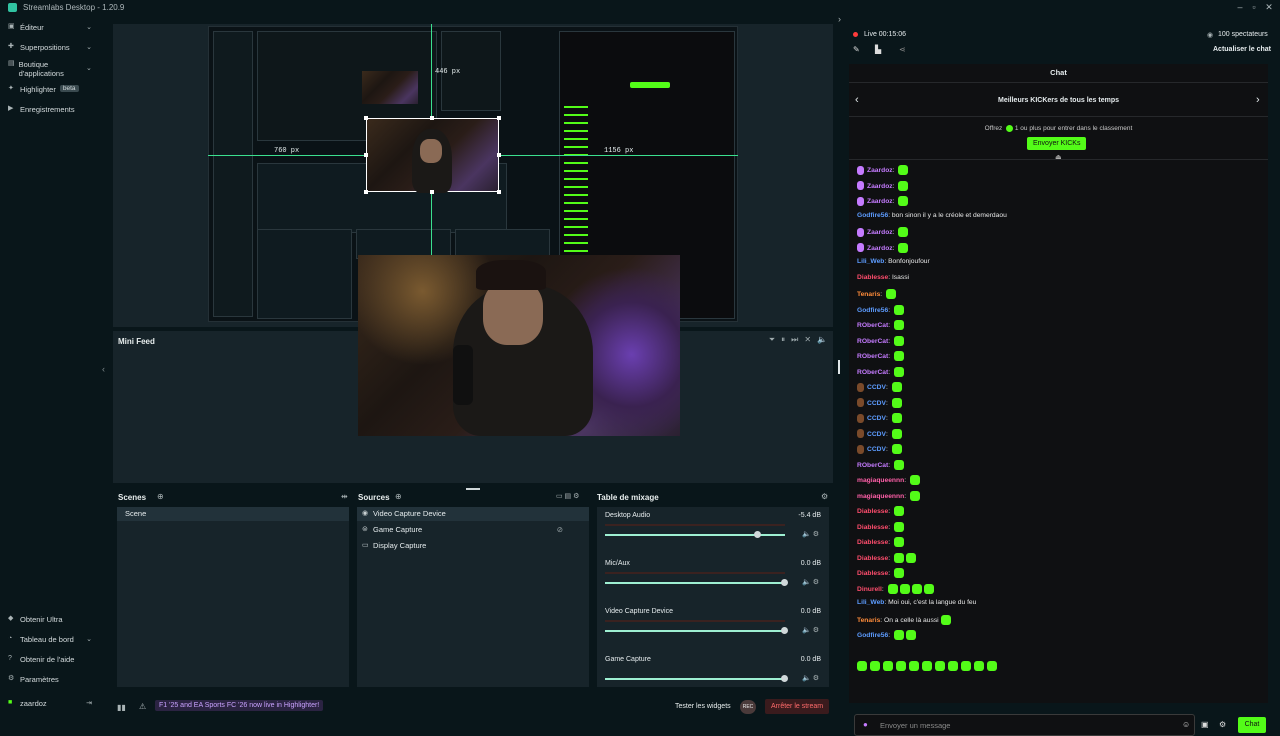  I want to click on minimize-icon: –, so click(1240, 7).